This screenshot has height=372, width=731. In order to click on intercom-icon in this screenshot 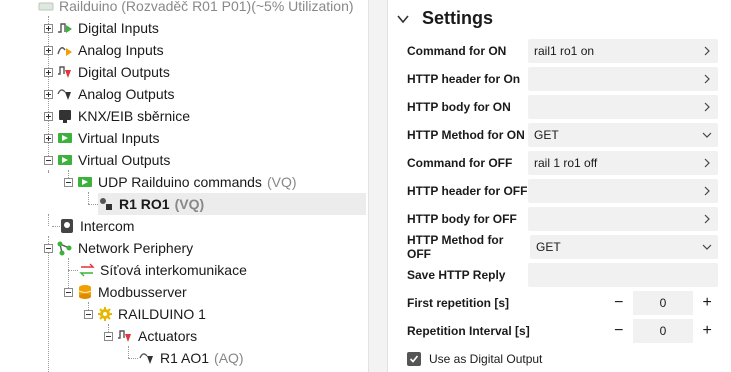, I will do `click(67, 226)`.